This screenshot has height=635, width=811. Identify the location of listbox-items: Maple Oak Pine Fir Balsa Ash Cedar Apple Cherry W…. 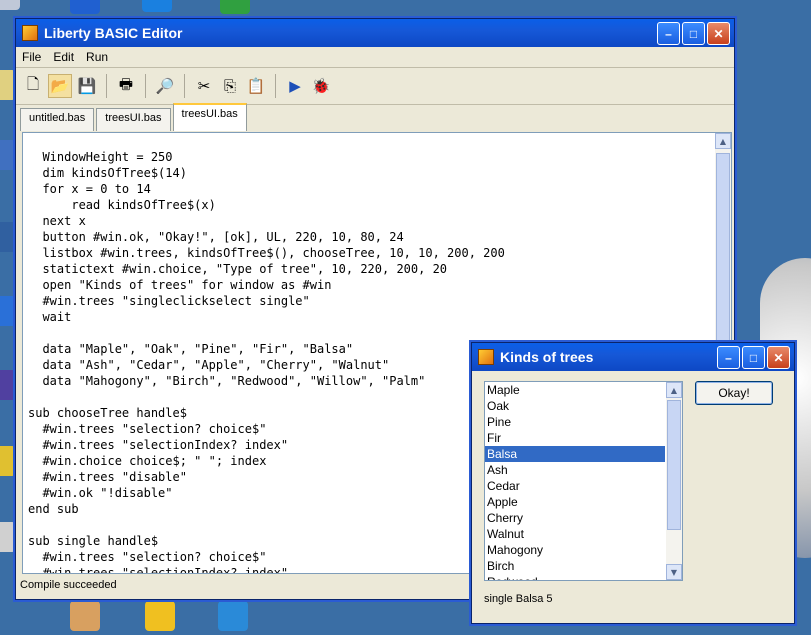
(583, 481).